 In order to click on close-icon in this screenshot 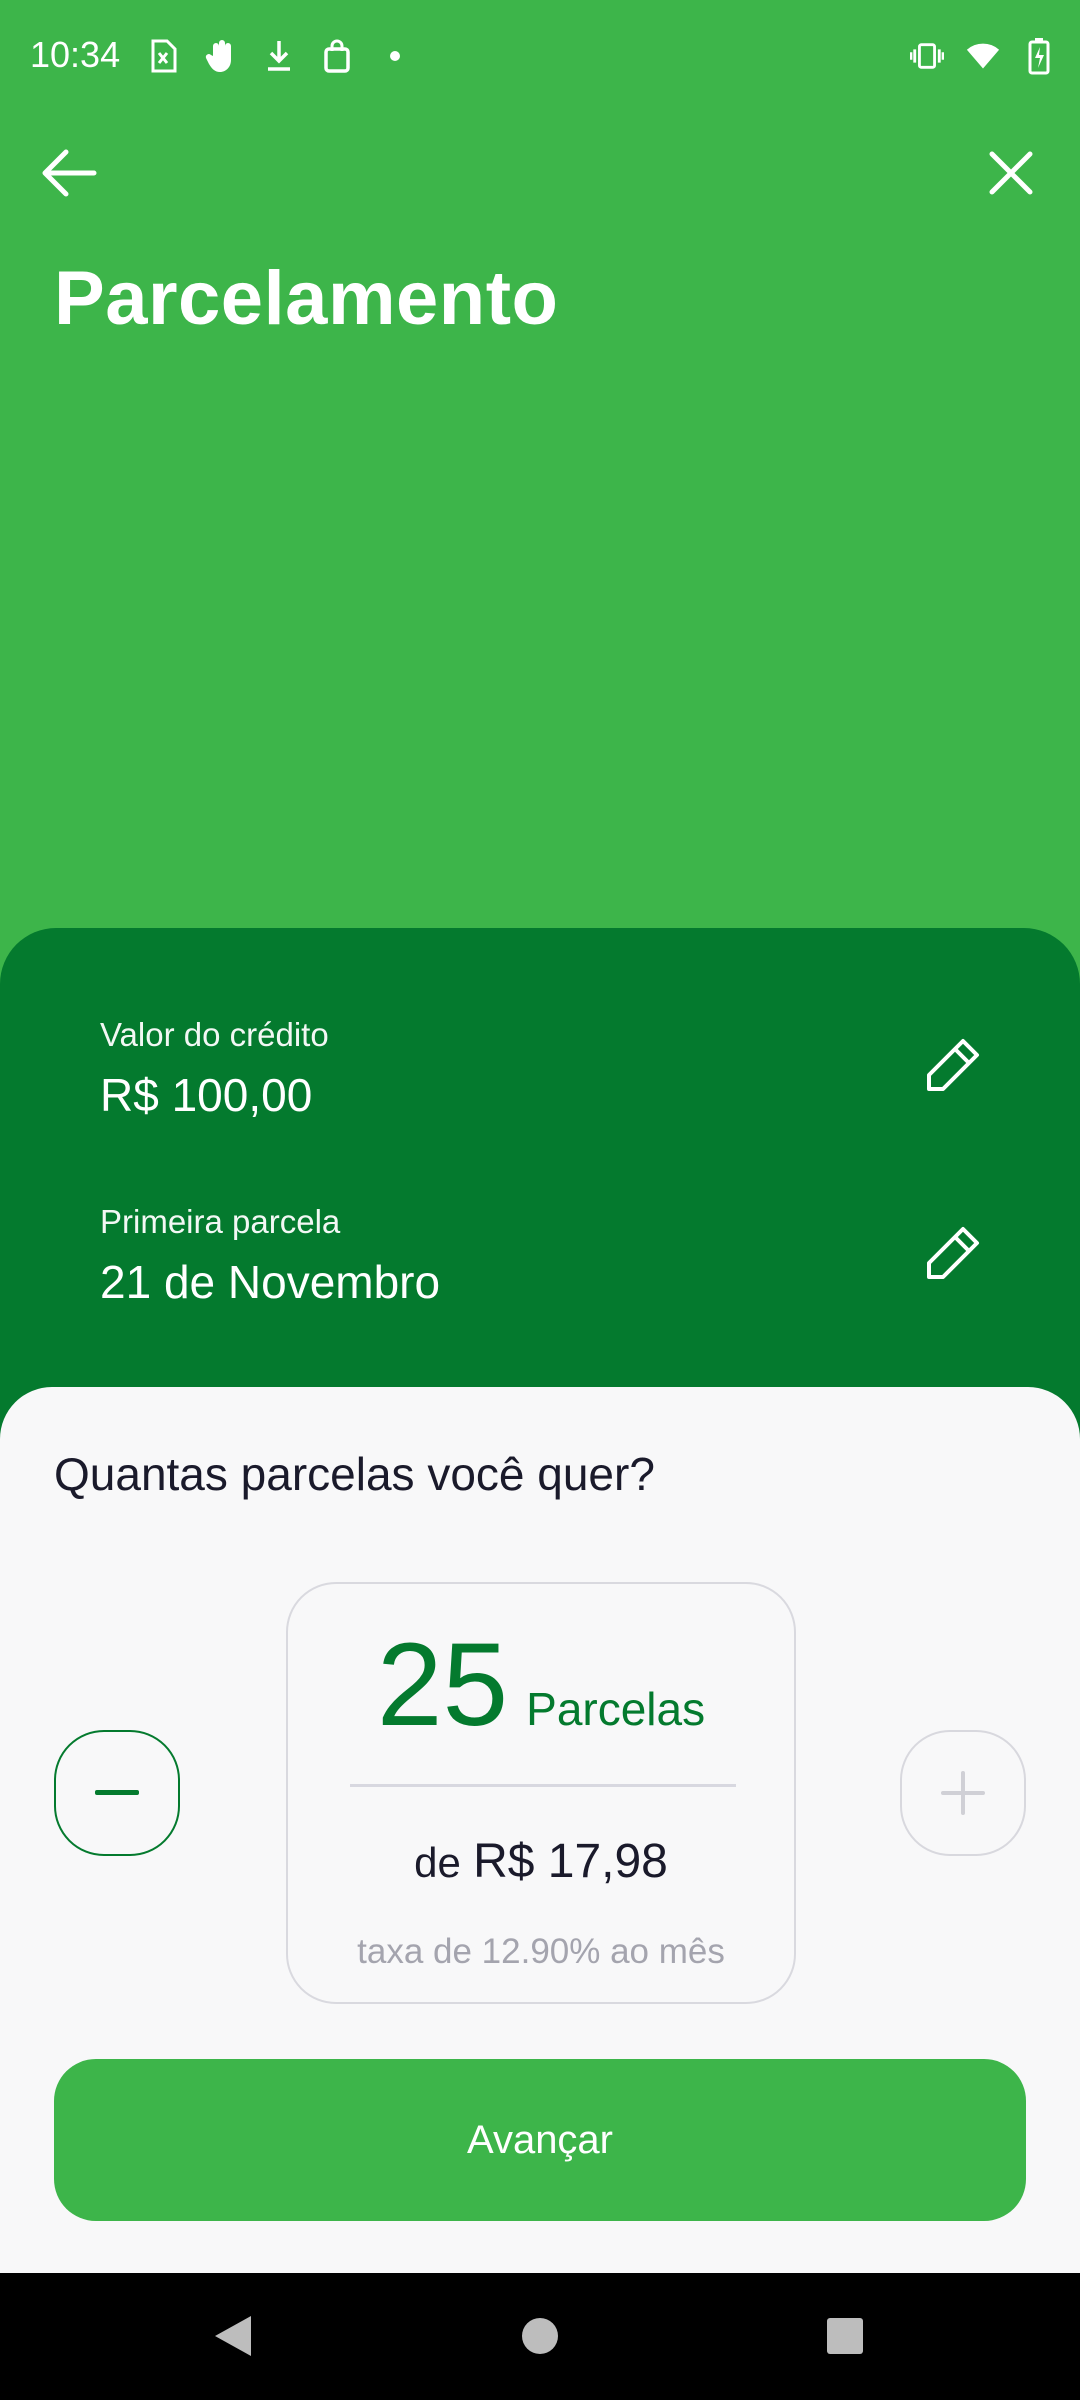, I will do `click(1011, 173)`.